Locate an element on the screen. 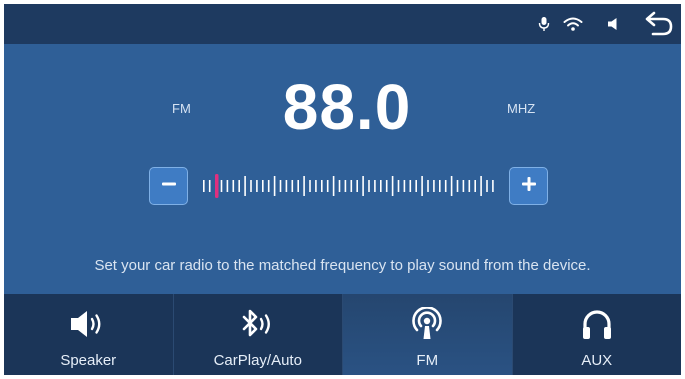  nav-item-speaker: Speaker is located at coordinates (89, 334).